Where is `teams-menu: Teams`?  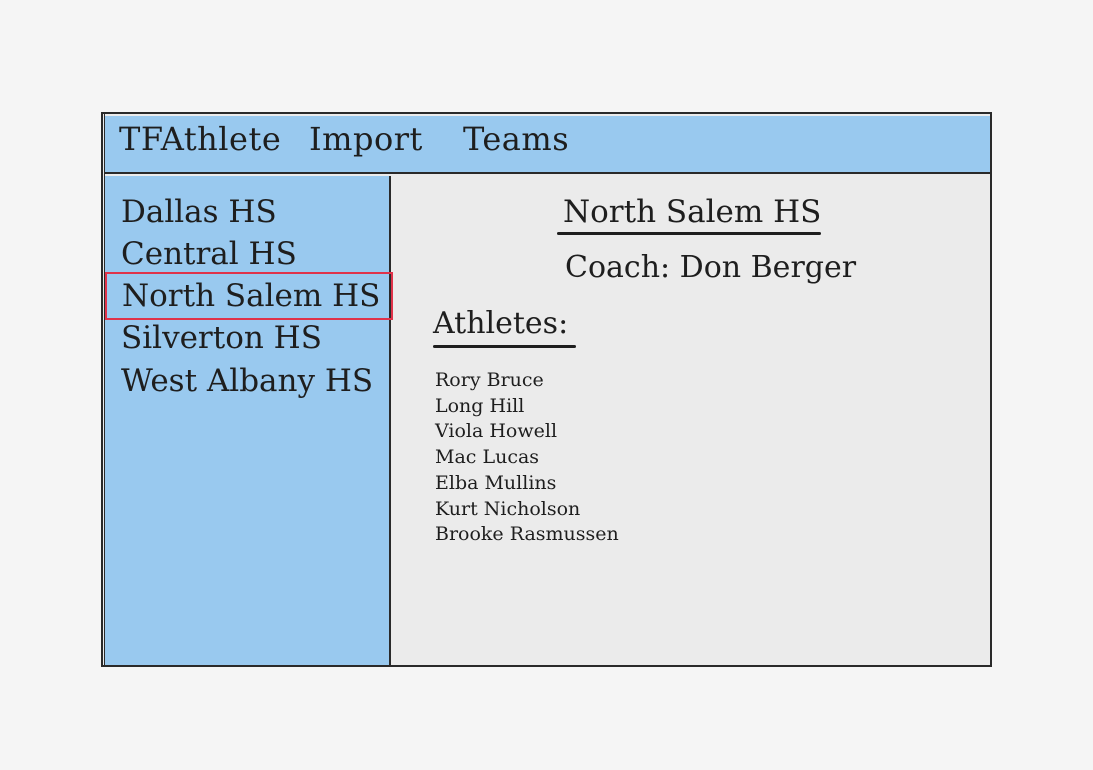
teams-menu: Teams is located at coordinates (516, 139).